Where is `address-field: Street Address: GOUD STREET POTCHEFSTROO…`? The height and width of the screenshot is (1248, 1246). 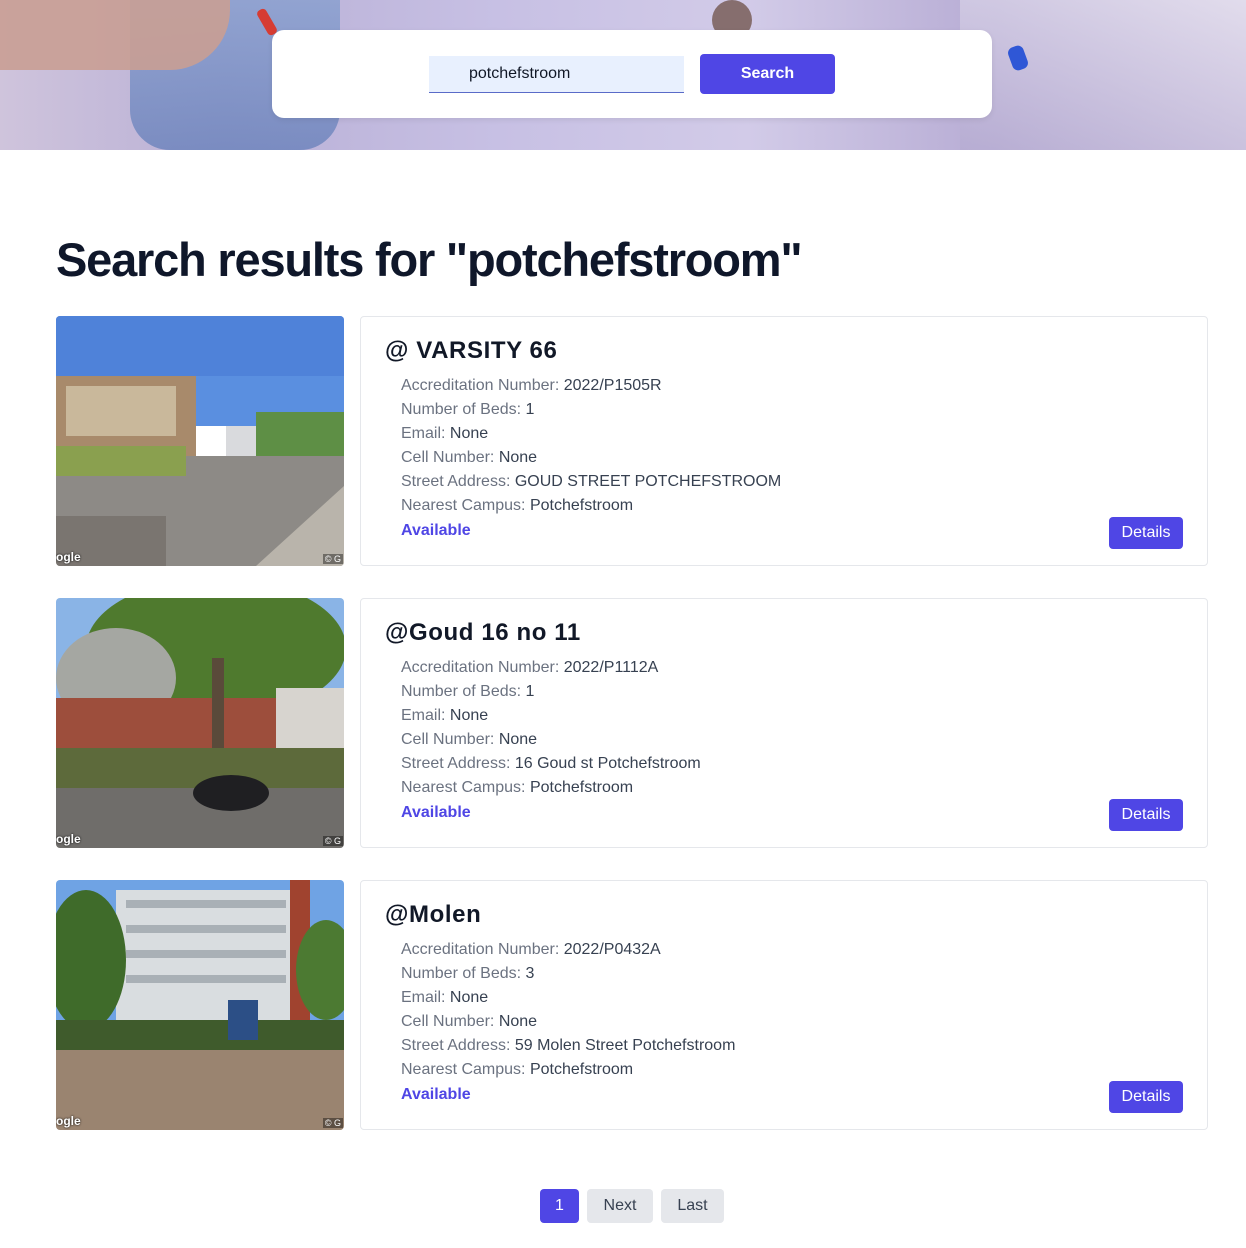
address-field: Street Address: GOUD STREET POTCHEFSTROO… is located at coordinates (591, 482).